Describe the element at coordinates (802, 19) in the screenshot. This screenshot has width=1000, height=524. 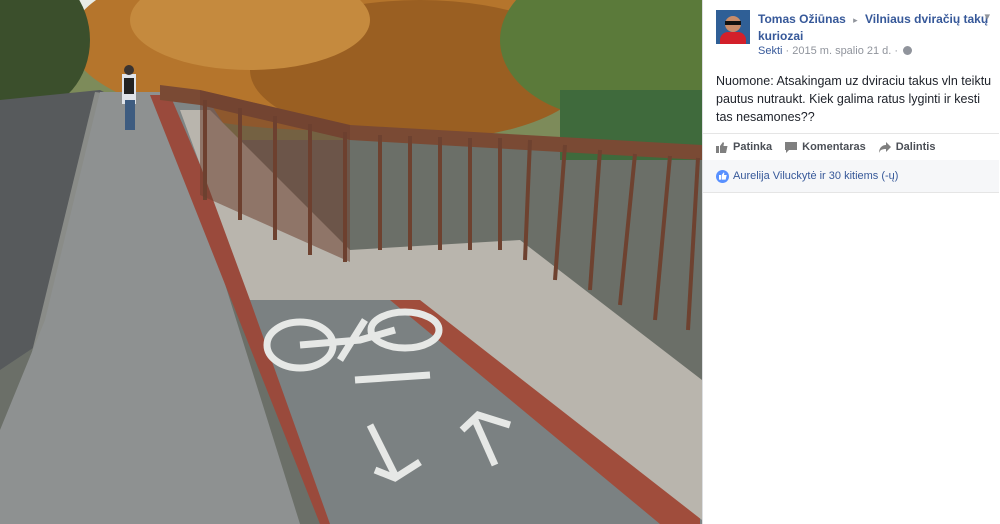
I see `author-name: Tomas Ožiūnas` at that location.